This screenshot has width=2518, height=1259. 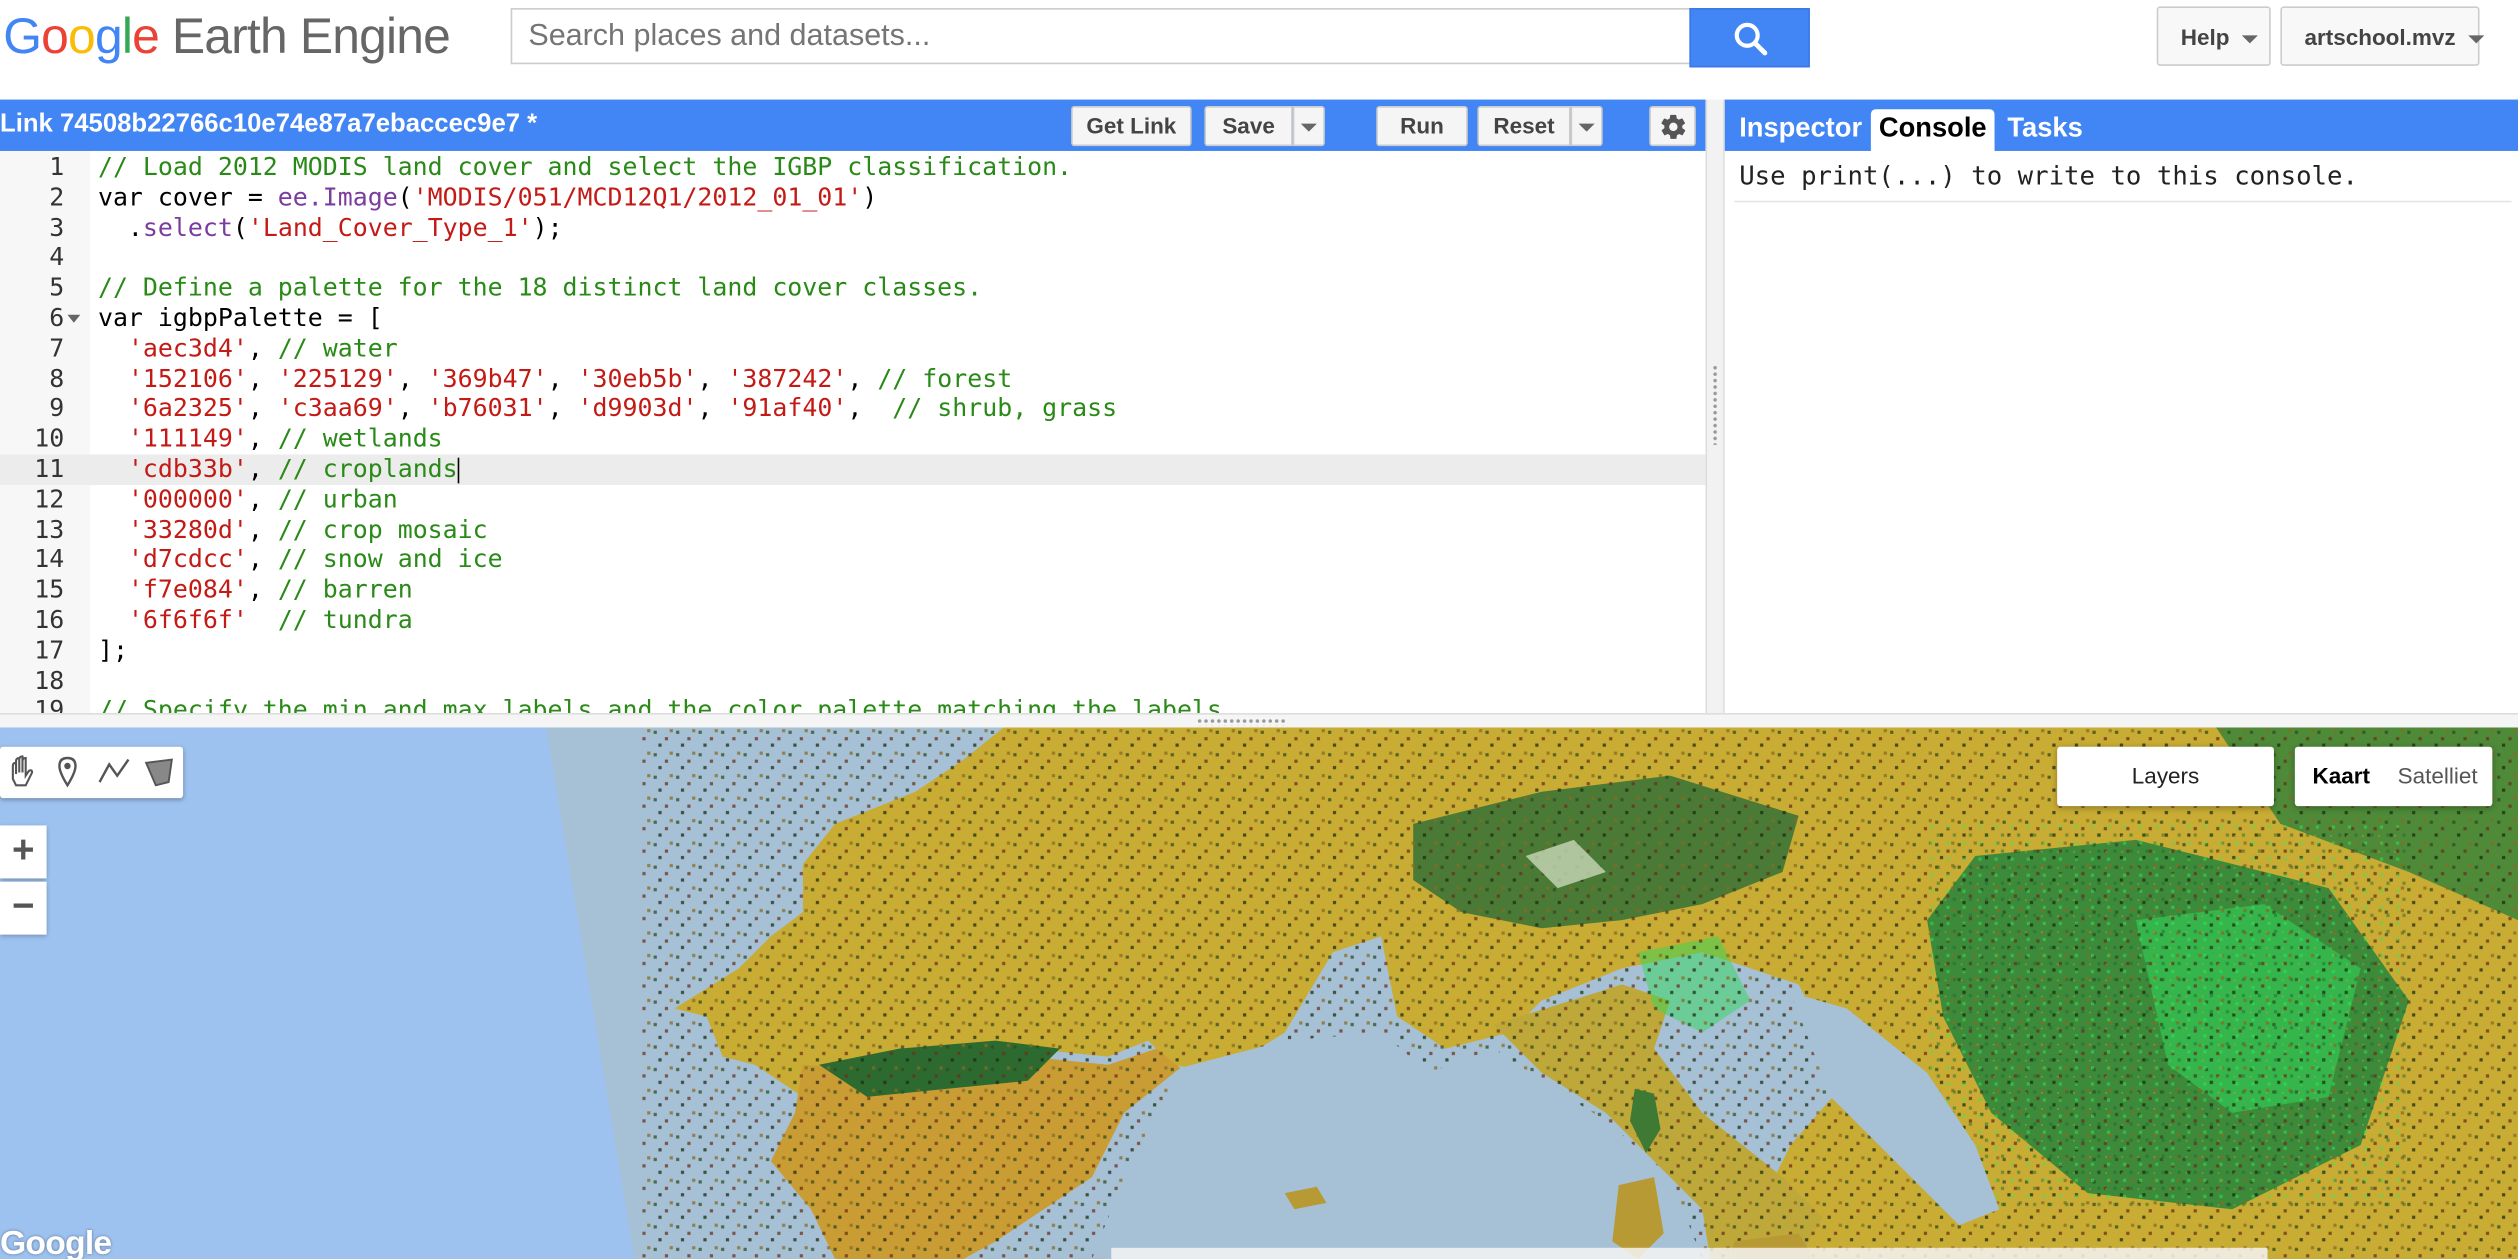 What do you see at coordinates (187, 408) in the screenshot?
I see `code-token: '6a2325'` at bounding box center [187, 408].